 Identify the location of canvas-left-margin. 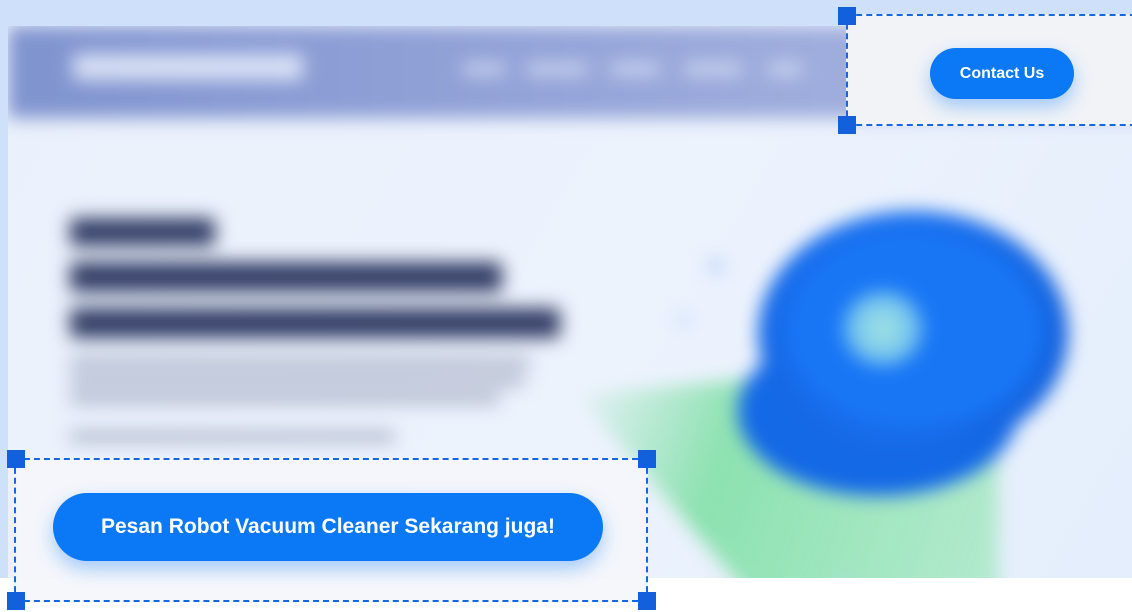
(4, 289).